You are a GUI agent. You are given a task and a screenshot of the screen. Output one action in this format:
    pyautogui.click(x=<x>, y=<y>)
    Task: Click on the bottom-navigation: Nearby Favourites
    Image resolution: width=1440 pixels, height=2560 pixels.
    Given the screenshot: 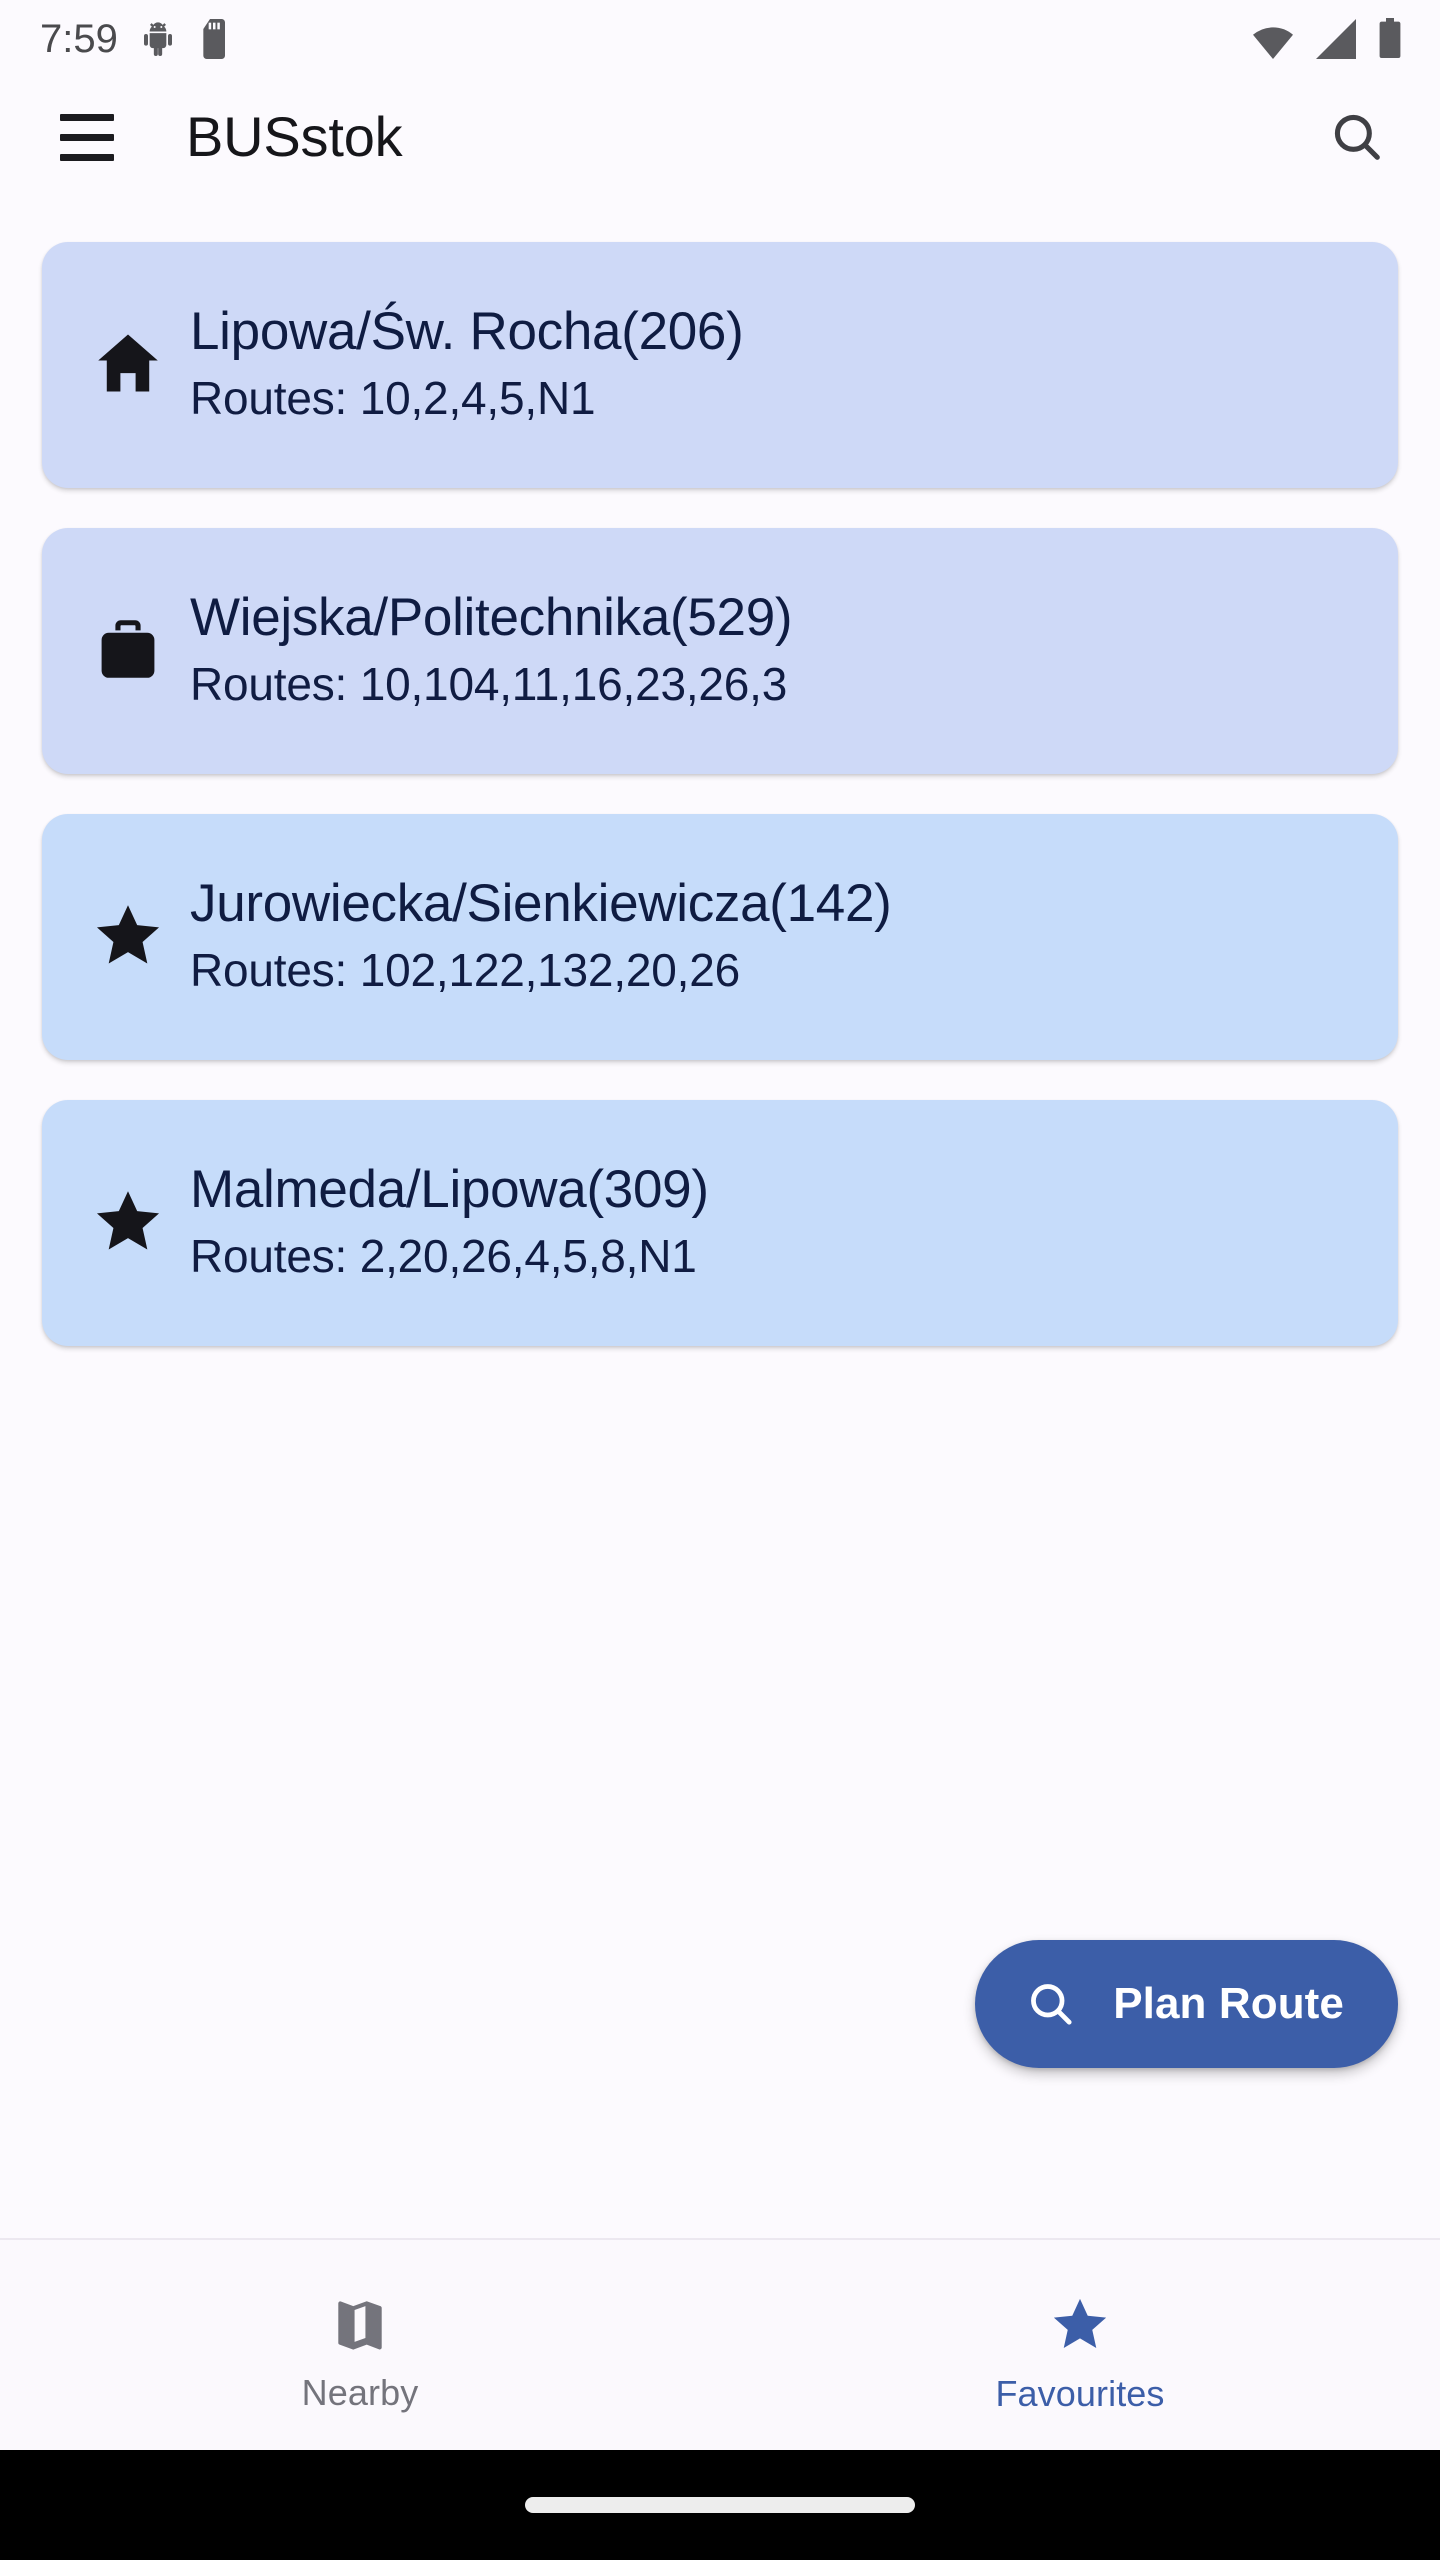 What is the action you would take?
    pyautogui.click(x=720, y=2344)
    